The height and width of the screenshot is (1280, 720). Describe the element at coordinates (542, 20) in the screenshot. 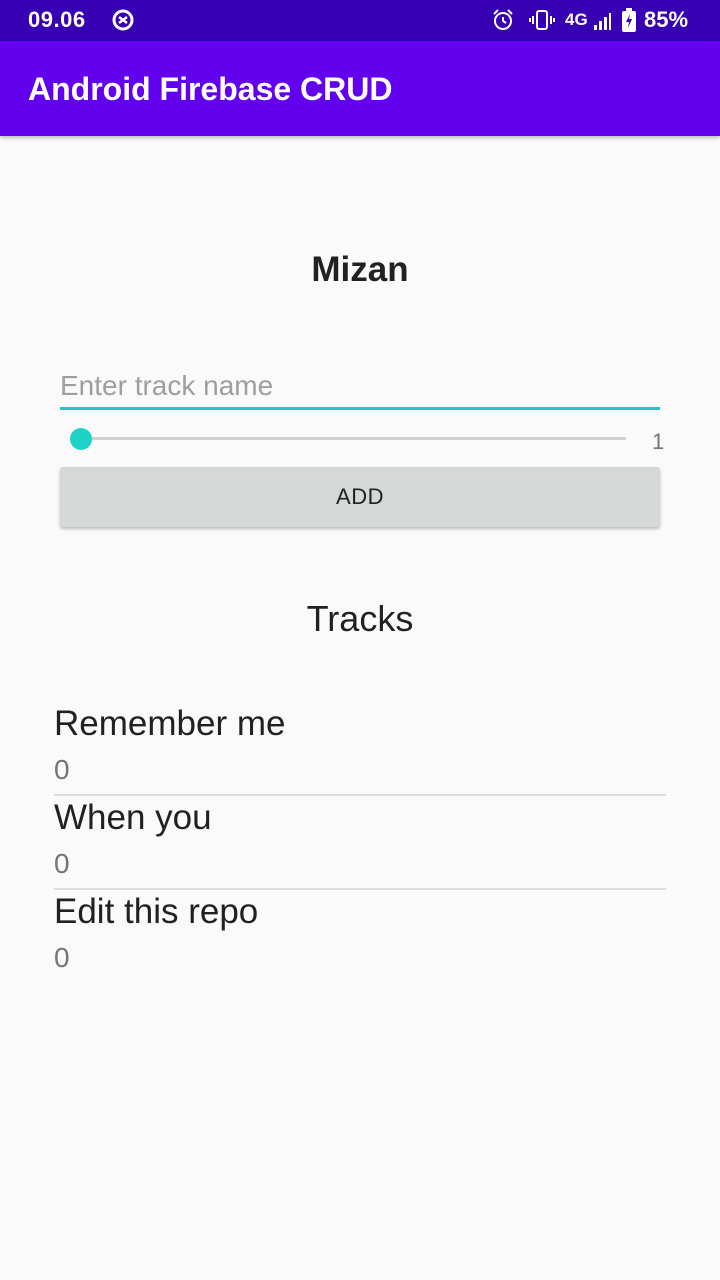

I see `vibrate-icon` at that location.